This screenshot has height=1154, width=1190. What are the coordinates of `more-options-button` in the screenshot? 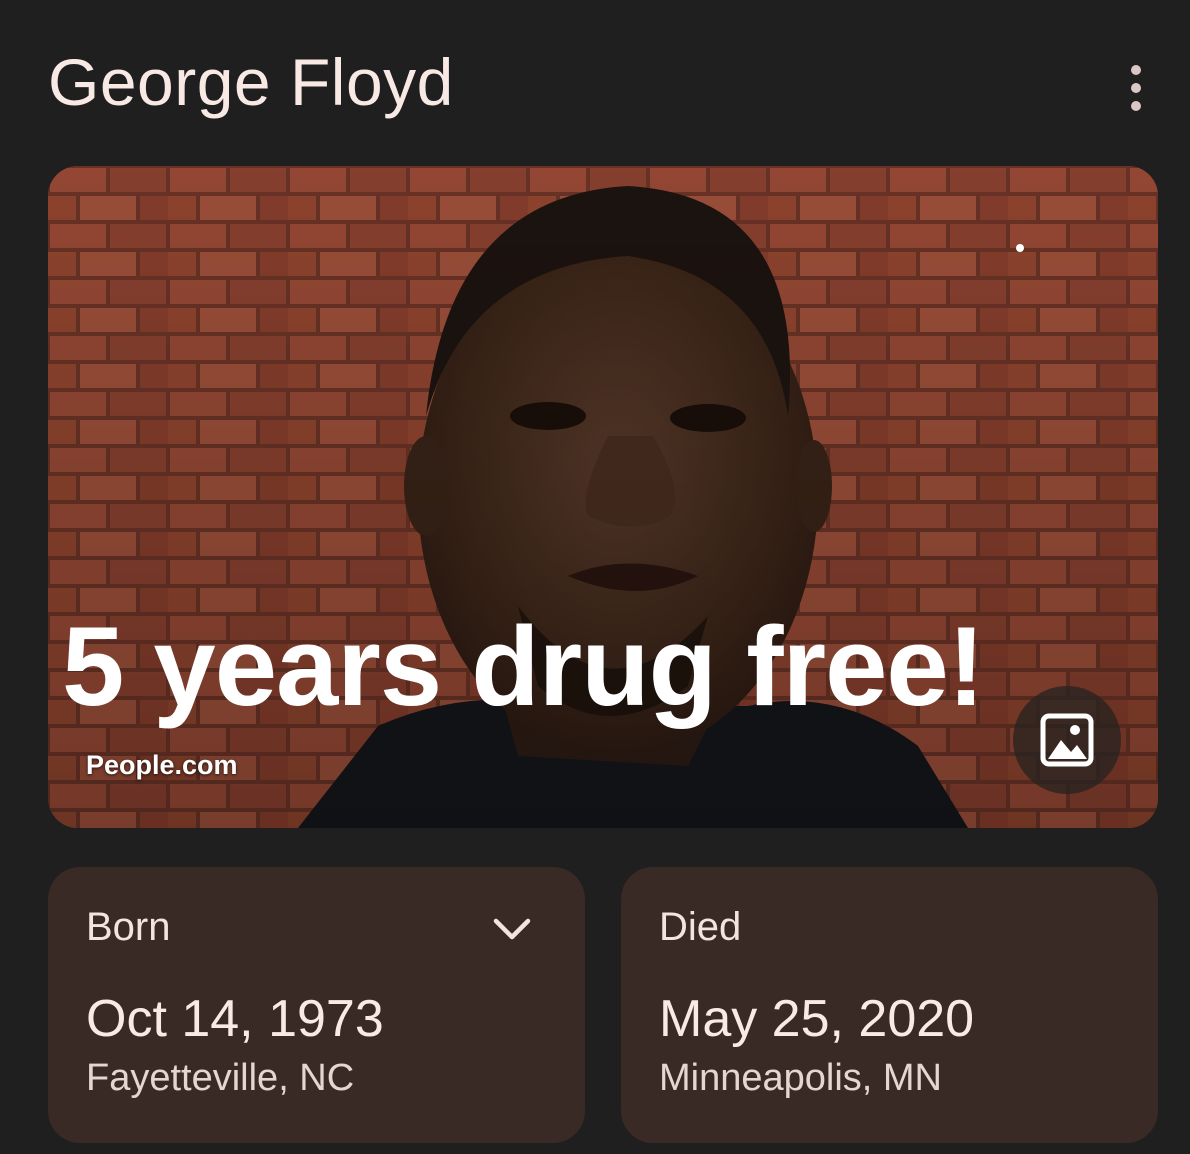 It's located at (1136, 88).